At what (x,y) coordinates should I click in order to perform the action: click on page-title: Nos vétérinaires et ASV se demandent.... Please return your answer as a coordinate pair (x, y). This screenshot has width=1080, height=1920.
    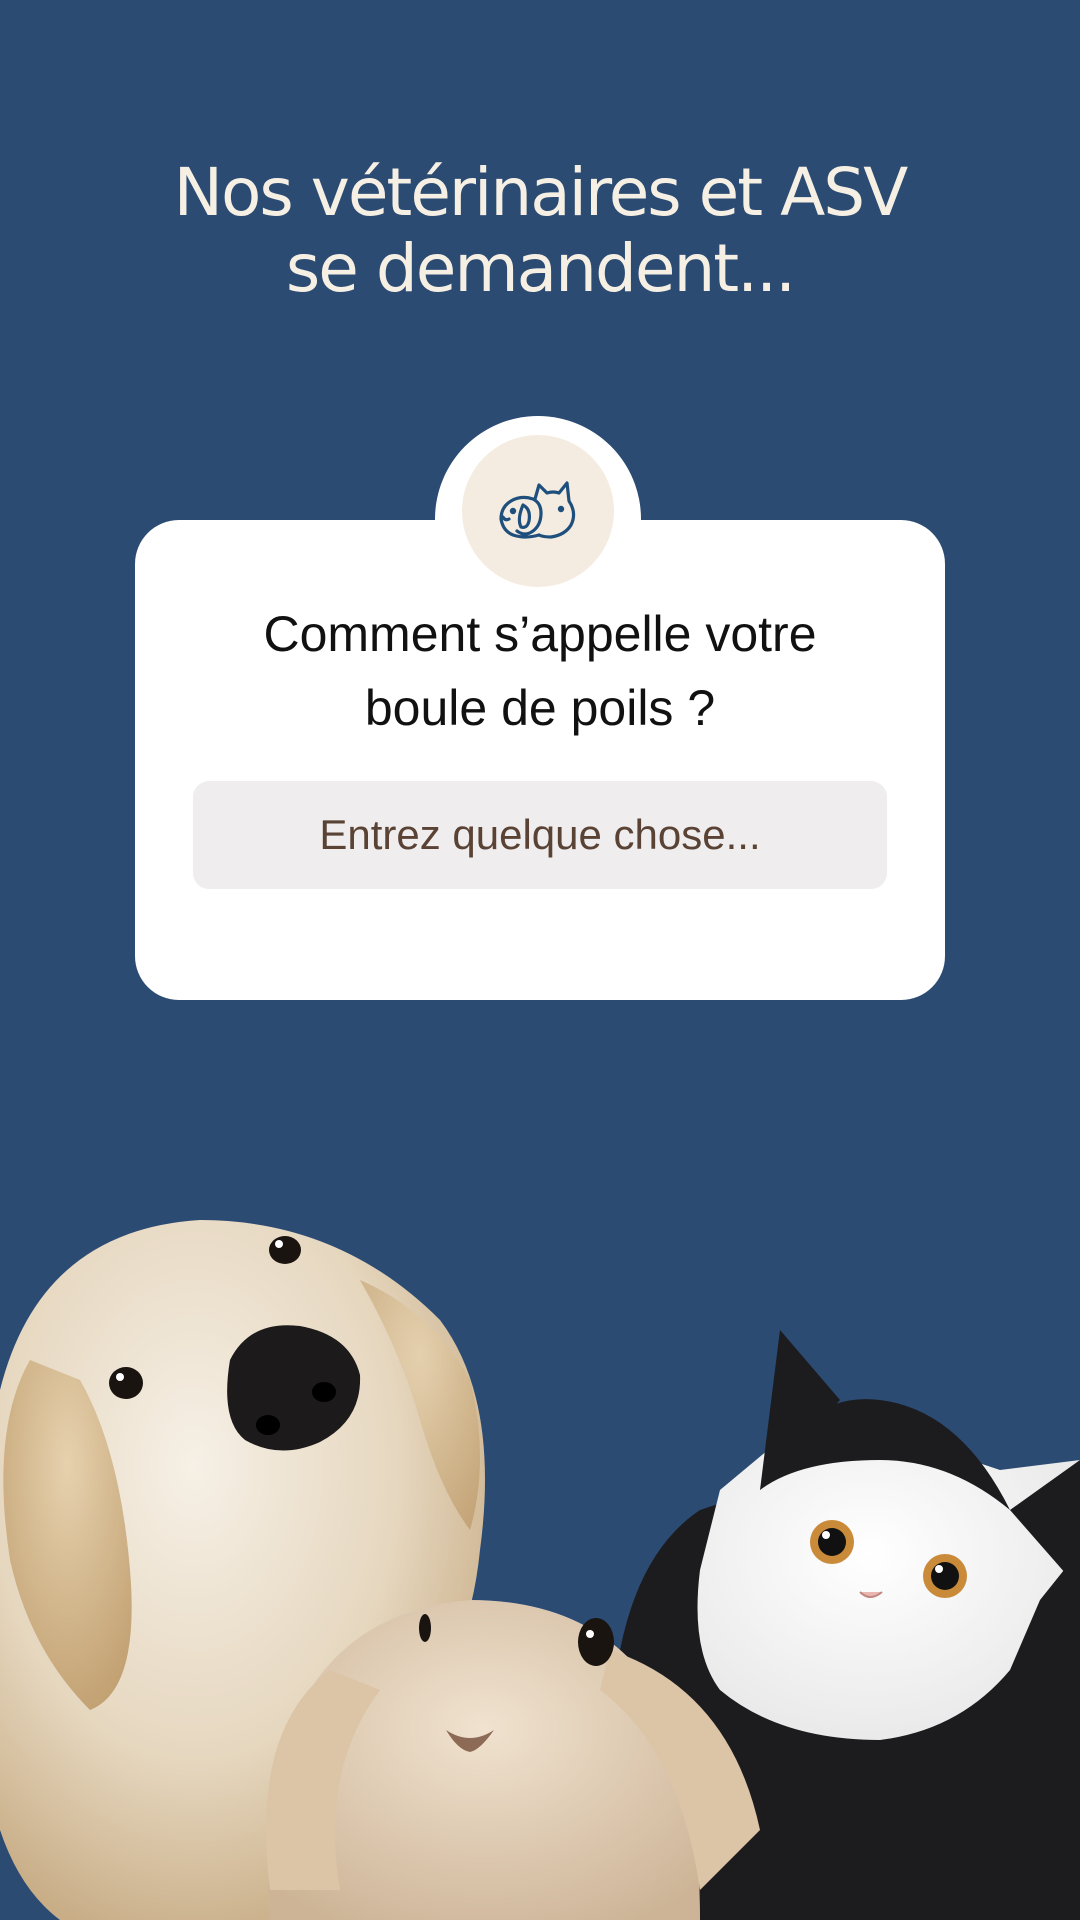
    Looking at the image, I should click on (540, 231).